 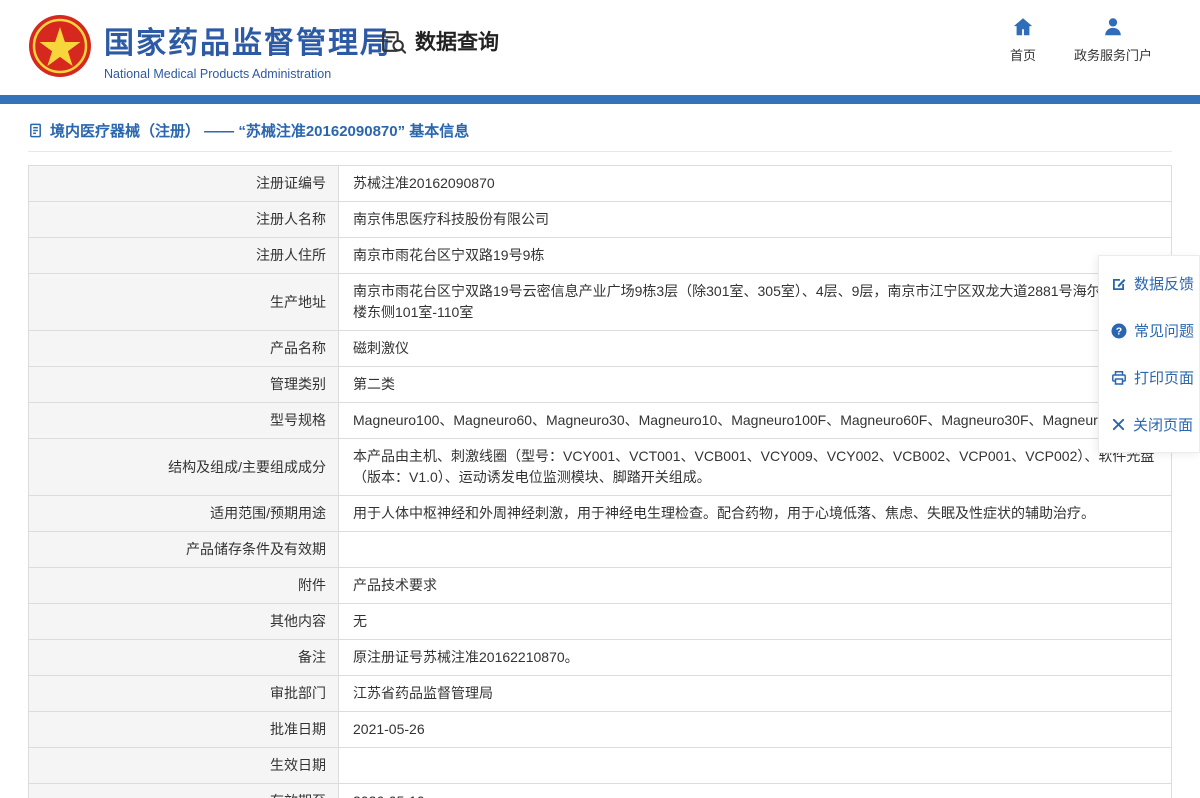 I want to click on field-value: 2026-05-10, so click(x=755, y=790).